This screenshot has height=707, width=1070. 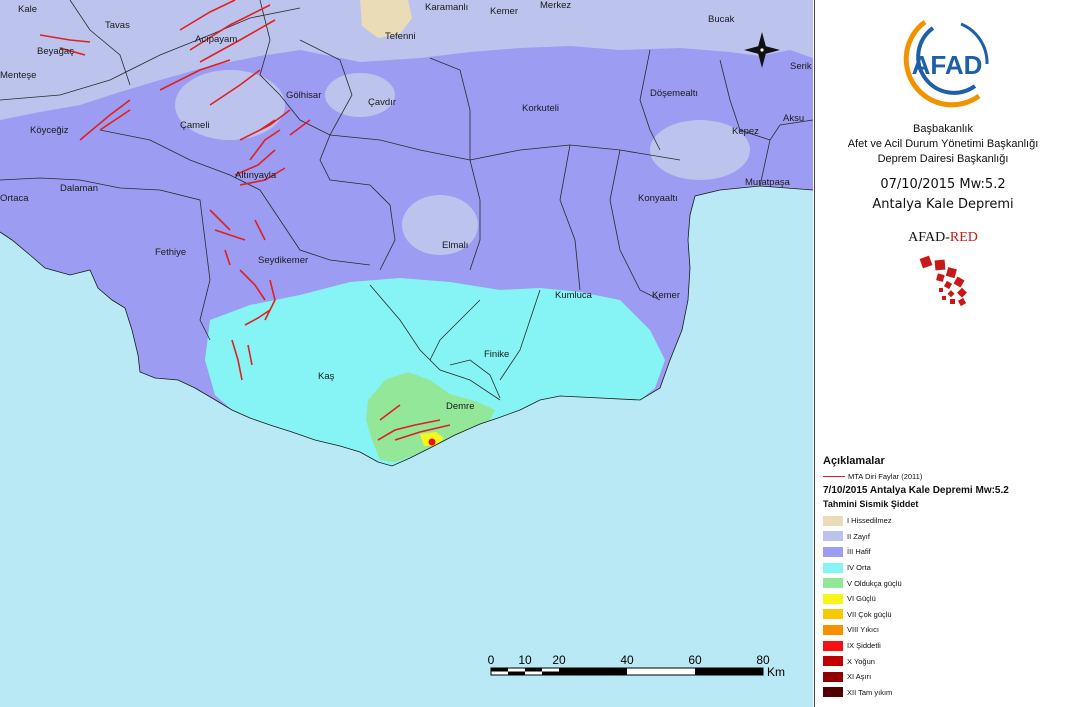 I want to click on label-mentese: Menteşe, so click(x=18, y=75).